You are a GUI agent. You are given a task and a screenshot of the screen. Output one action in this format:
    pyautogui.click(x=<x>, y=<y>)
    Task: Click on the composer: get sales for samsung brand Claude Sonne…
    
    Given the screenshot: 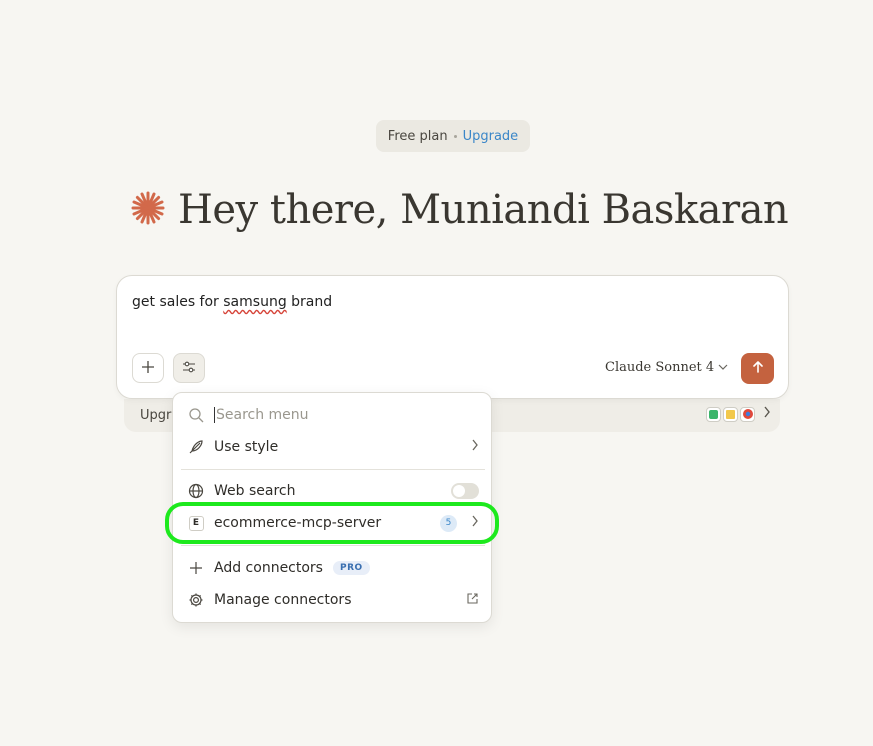 What is the action you would take?
    pyautogui.click(x=452, y=337)
    